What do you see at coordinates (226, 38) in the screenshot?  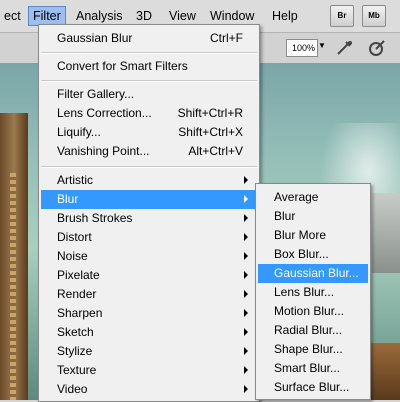 I see `menu-item-shortcut: Ctrl+F` at bounding box center [226, 38].